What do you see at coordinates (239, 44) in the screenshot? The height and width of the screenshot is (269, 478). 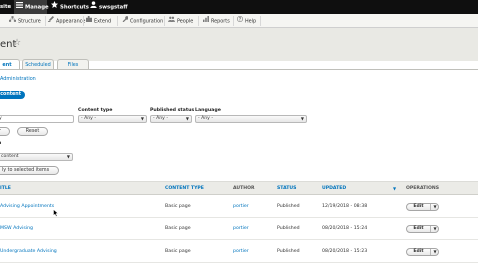 I see `page-header: ent ☆` at bounding box center [239, 44].